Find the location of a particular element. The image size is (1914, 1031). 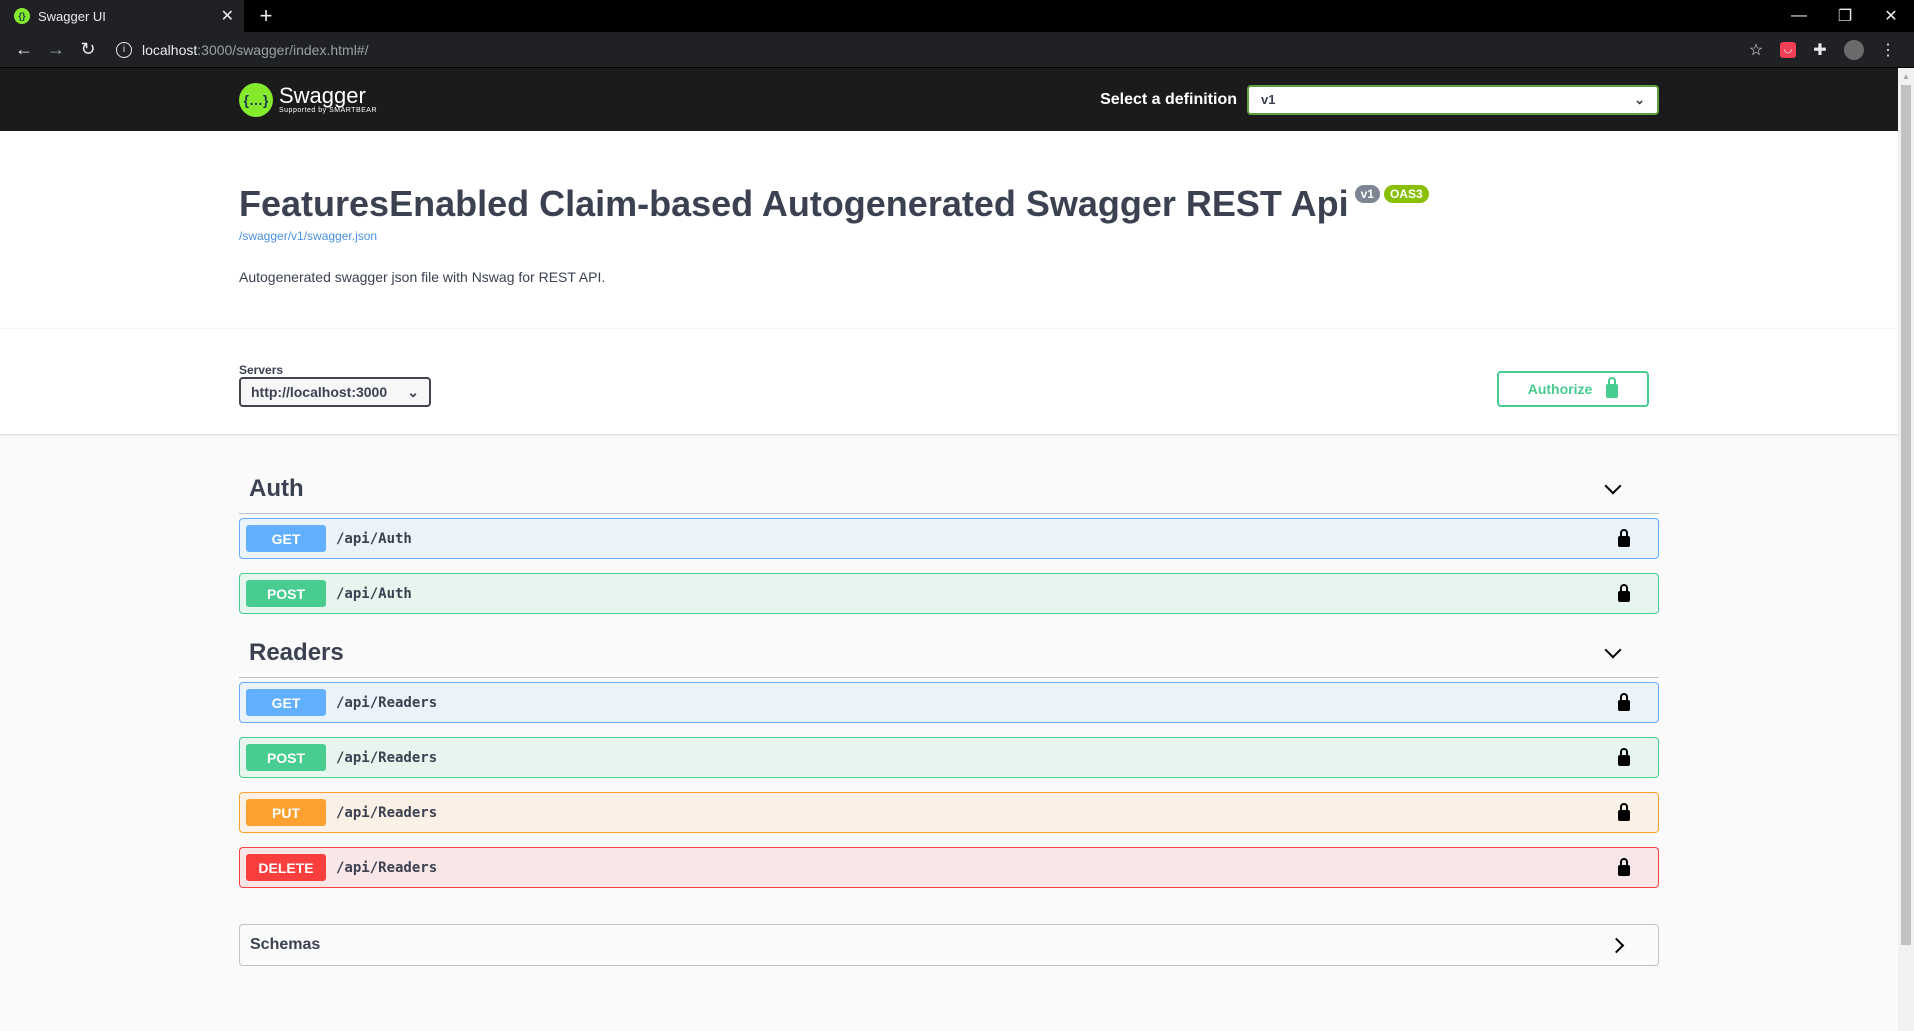

servers-value: http://localhost:3000 is located at coordinates (319, 392).